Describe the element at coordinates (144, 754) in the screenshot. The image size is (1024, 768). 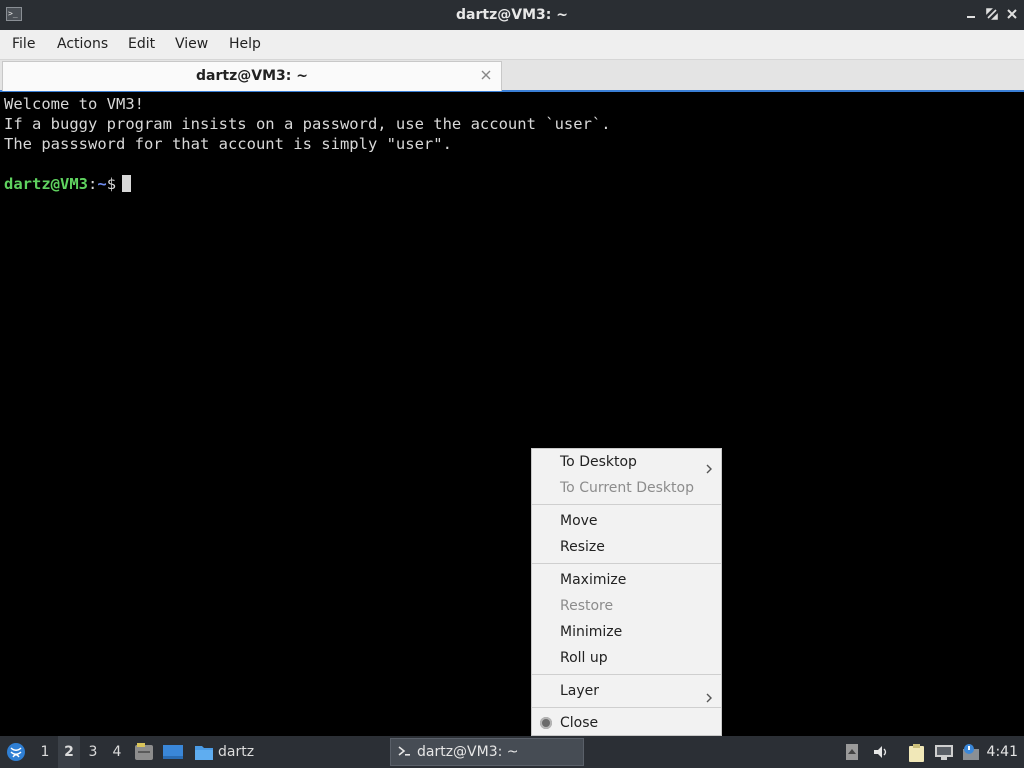
I see `file-manager-launcher-icon` at that location.